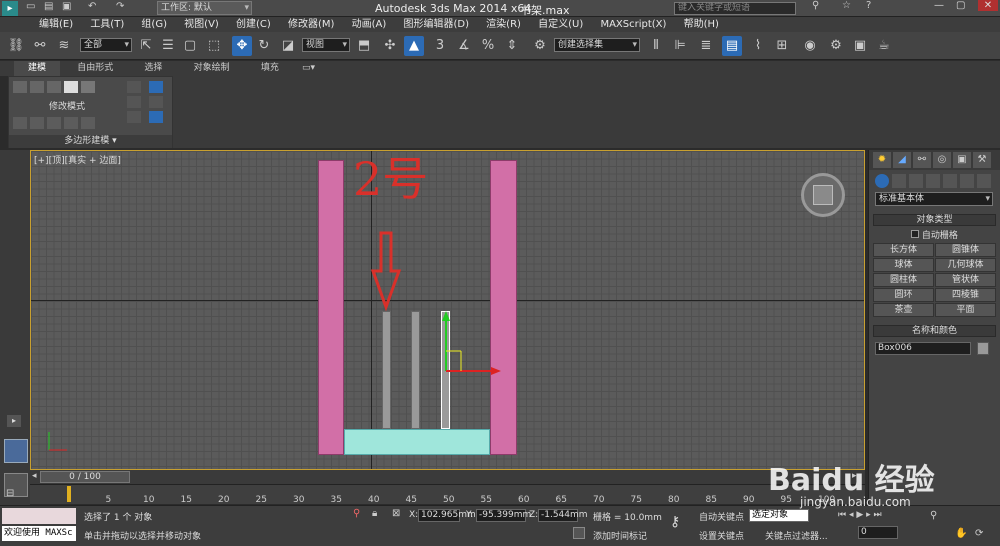  Describe the element at coordinates (983, 348) in the screenshot. I see `object-color-swatch` at that location.